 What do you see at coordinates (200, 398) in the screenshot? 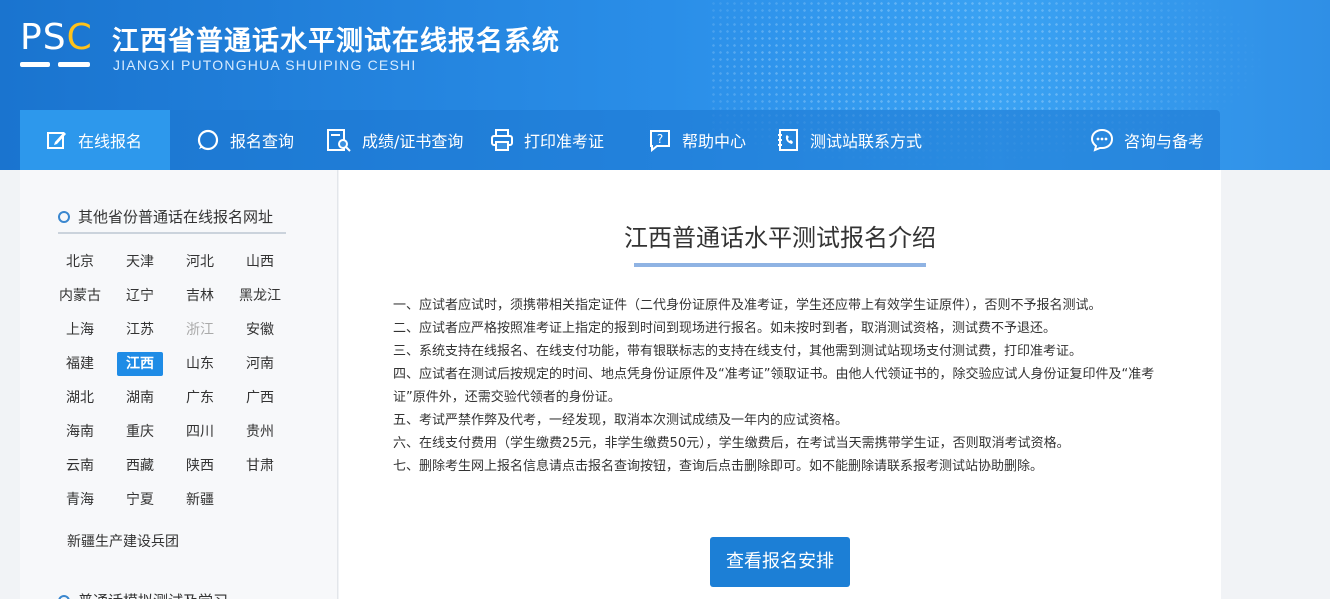
I see `province-link: 广东` at bounding box center [200, 398].